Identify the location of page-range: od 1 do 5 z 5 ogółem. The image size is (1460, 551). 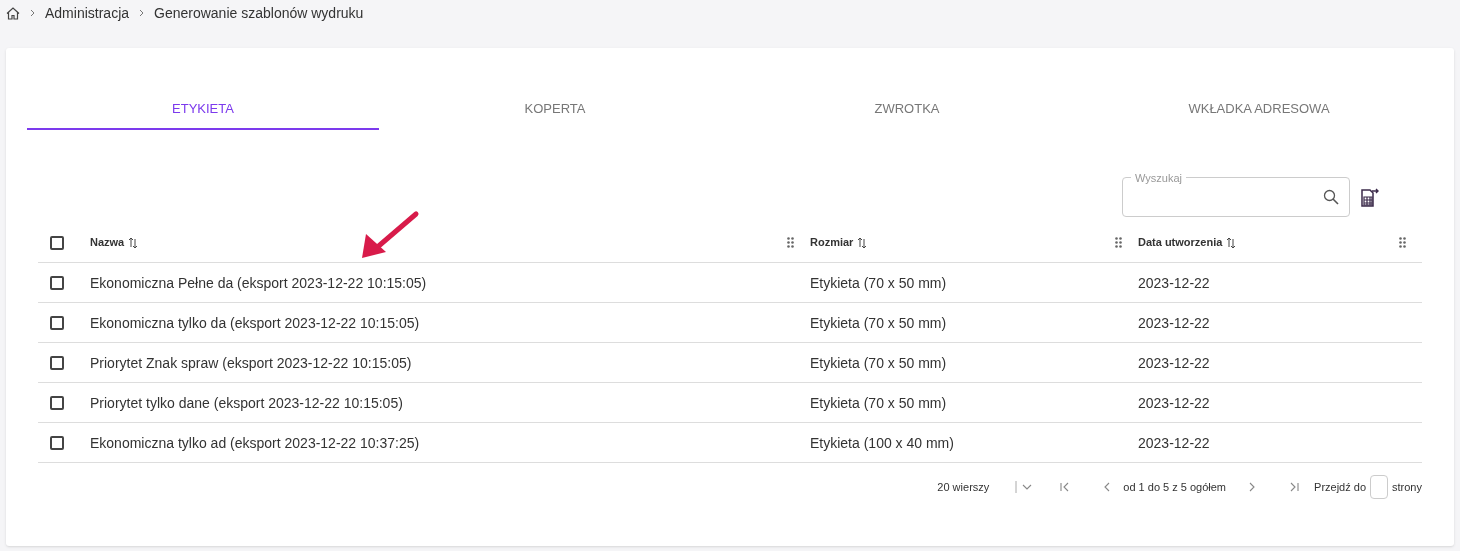
(1175, 487).